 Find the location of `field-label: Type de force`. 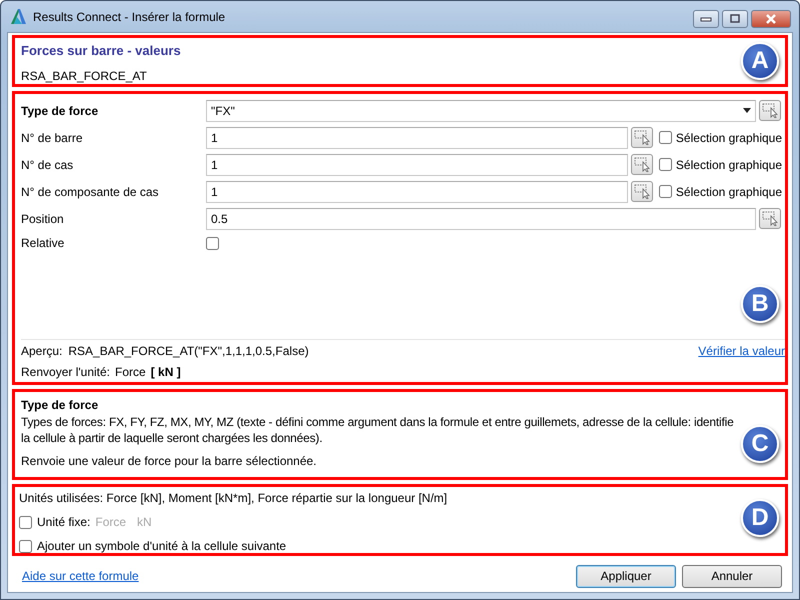

field-label: Type de force is located at coordinates (60, 111).